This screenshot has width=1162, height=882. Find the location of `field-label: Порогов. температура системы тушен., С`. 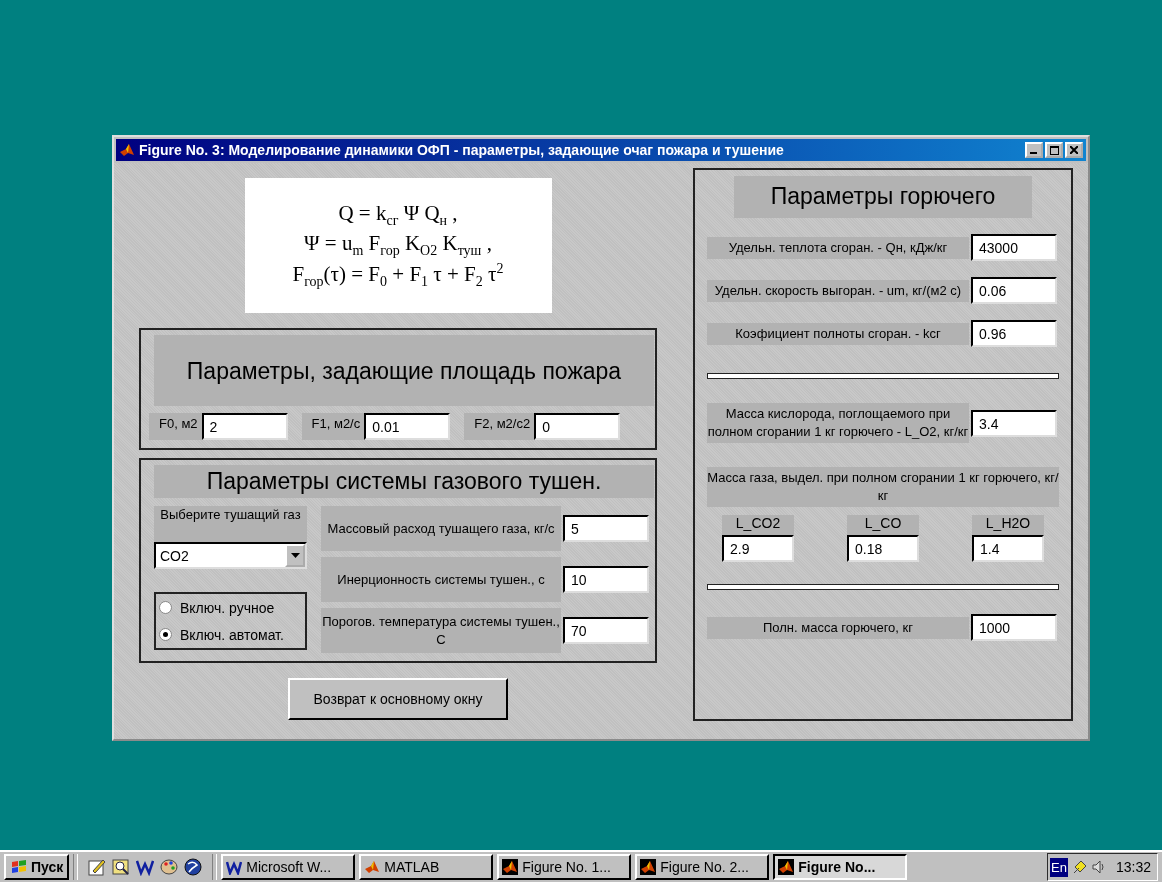

field-label: Порогов. температура системы тушен., С is located at coordinates (441, 630).